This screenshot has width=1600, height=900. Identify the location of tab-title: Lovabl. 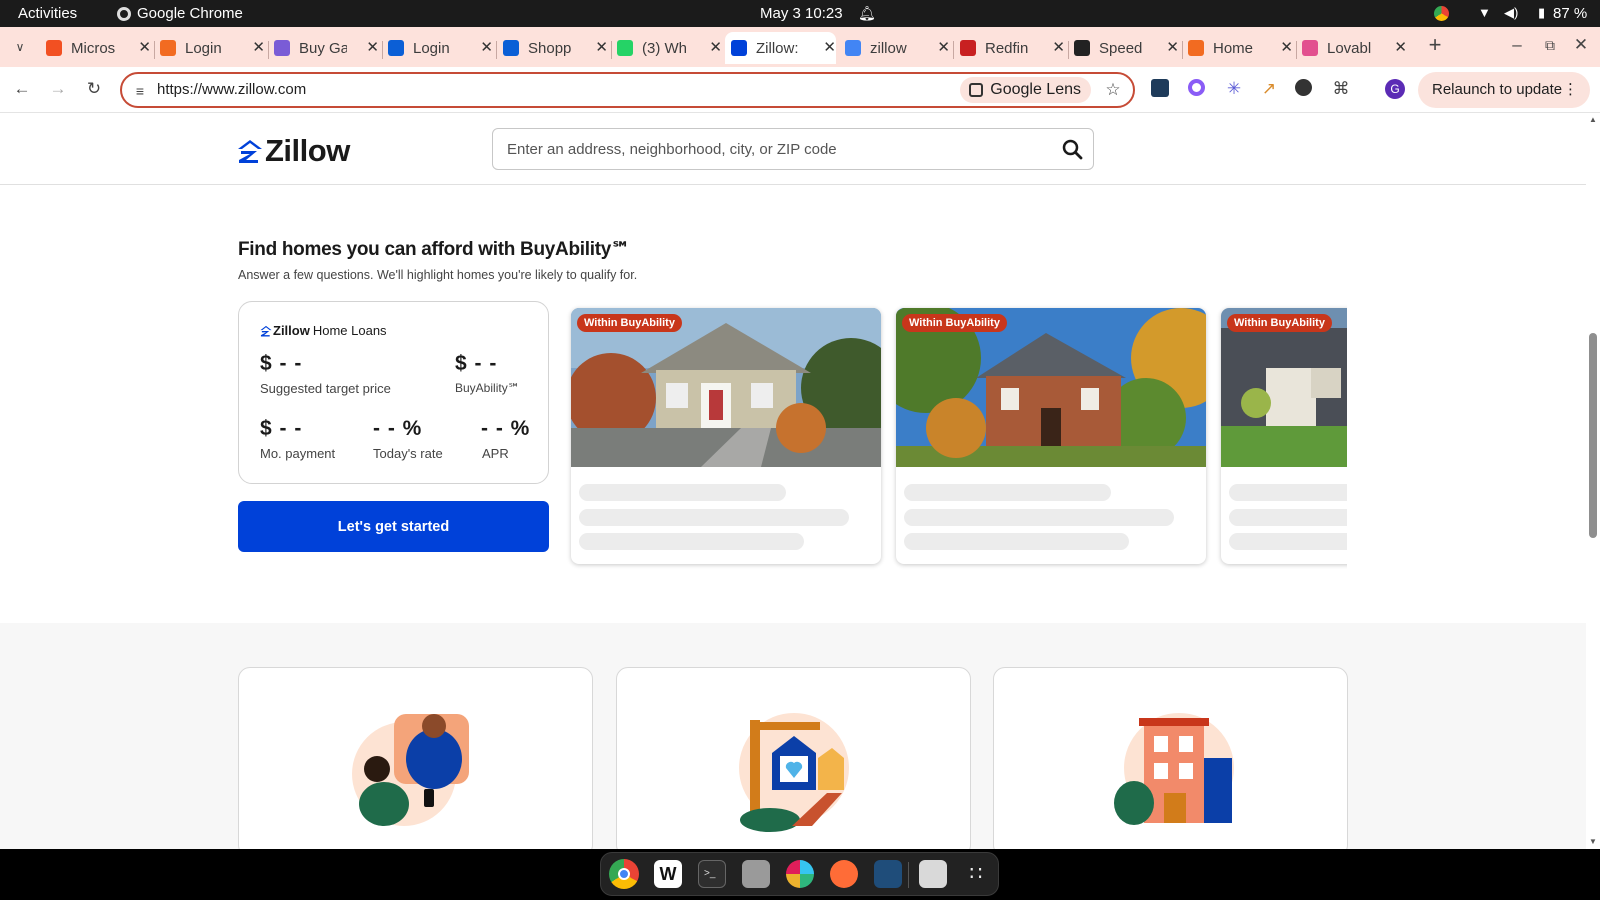
(1349, 48).